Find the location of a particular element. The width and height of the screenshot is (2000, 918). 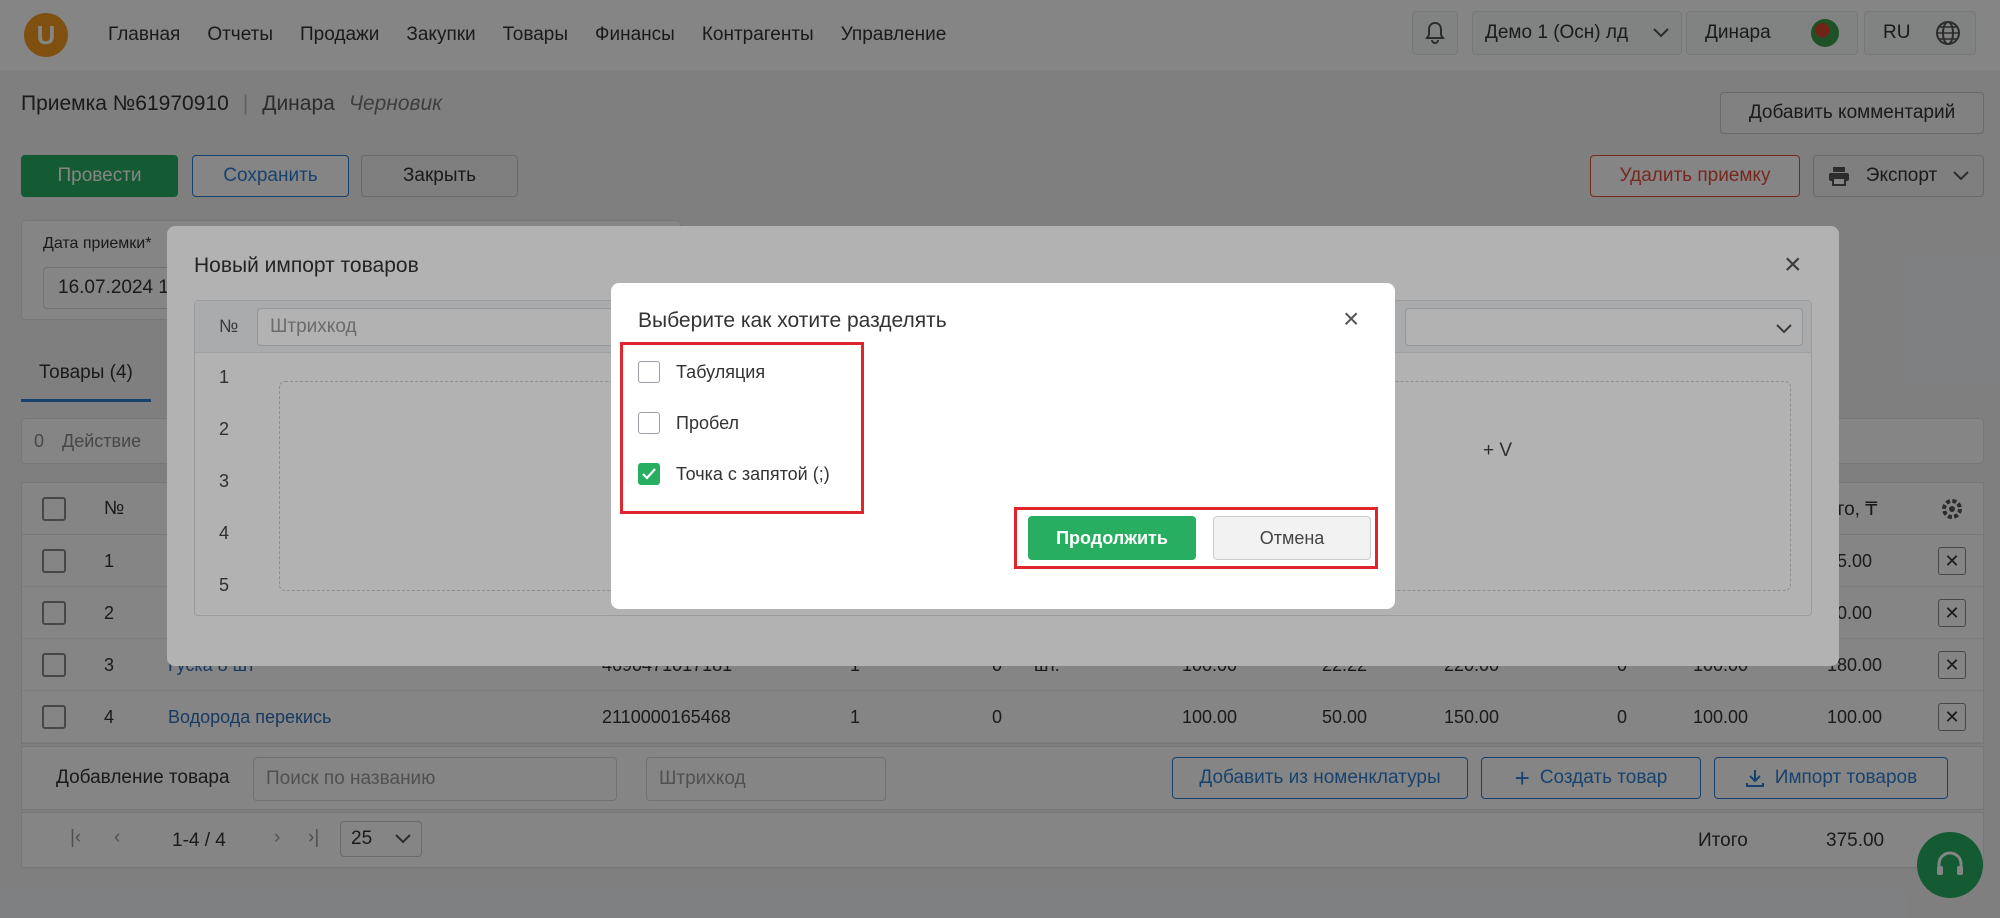

buttons-highlight-frame is located at coordinates (1196, 538).